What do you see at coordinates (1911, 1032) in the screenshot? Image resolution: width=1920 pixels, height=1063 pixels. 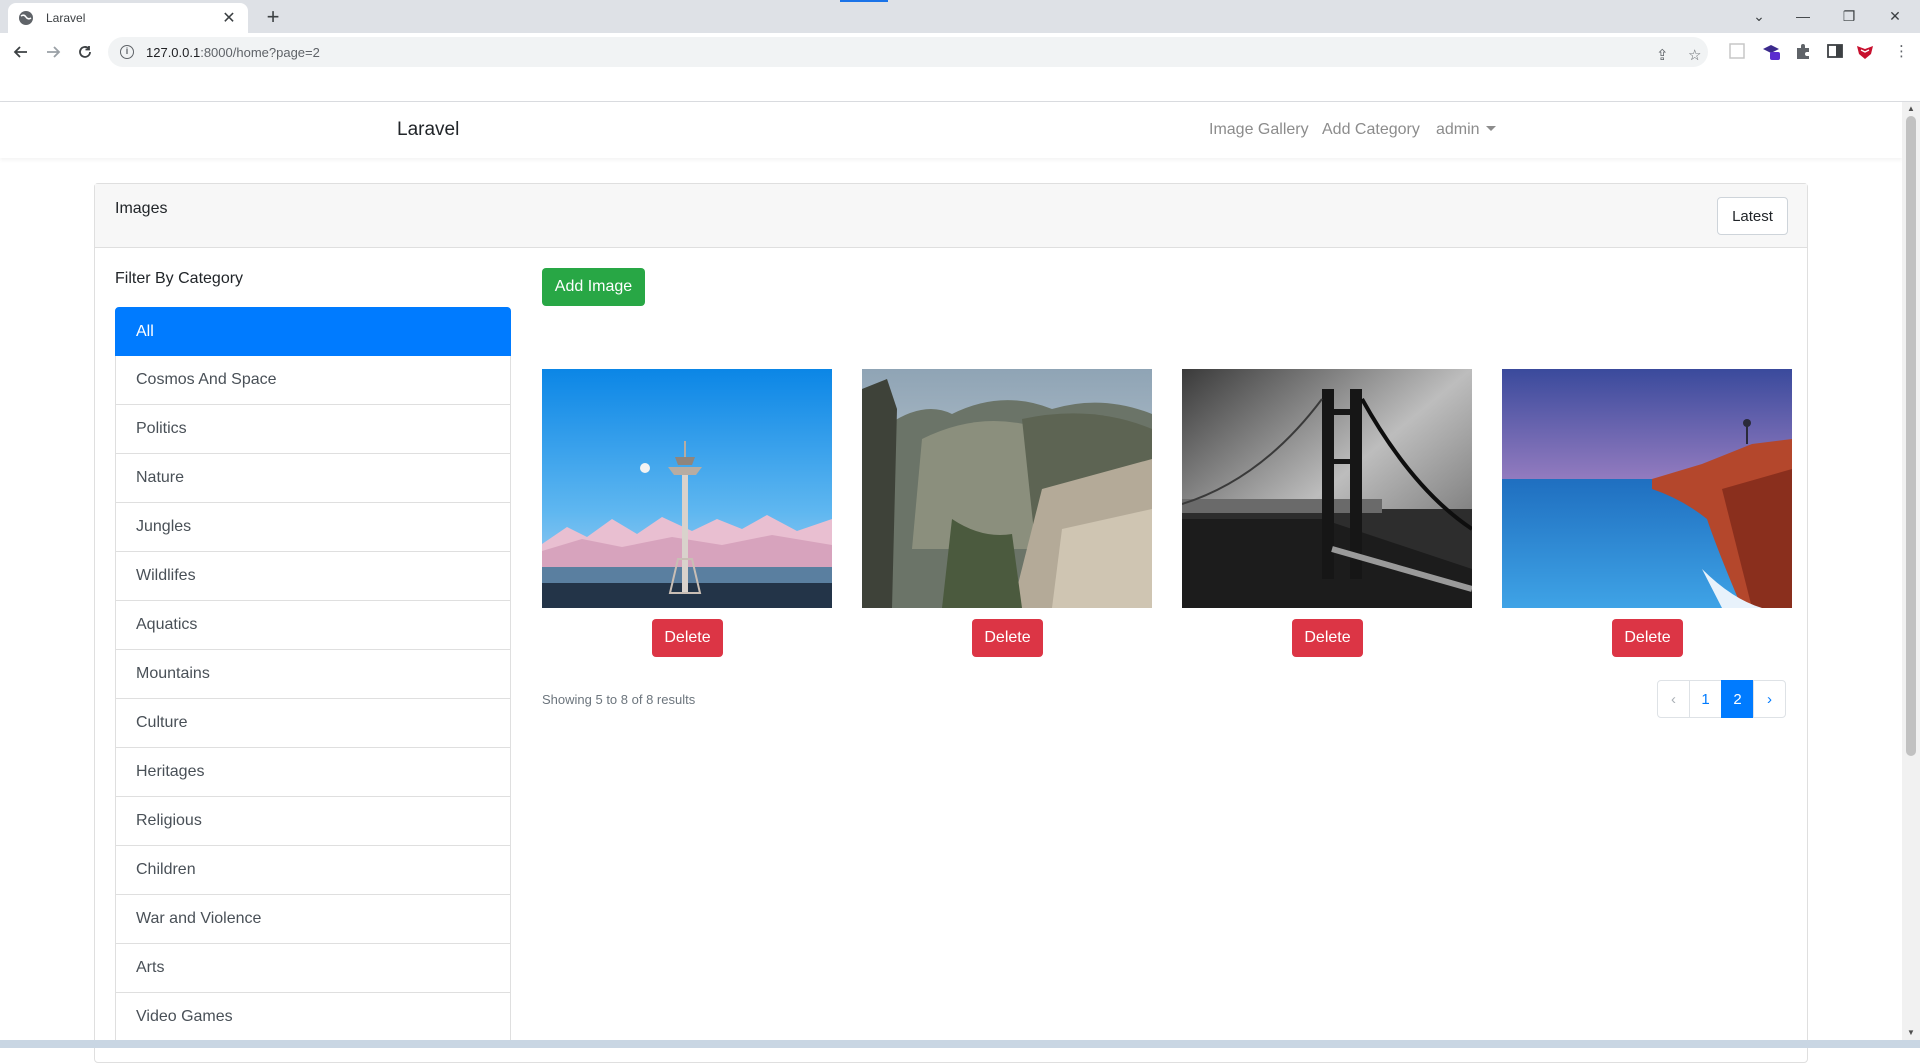 I see `scroll-down-icon: ▼` at bounding box center [1911, 1032].